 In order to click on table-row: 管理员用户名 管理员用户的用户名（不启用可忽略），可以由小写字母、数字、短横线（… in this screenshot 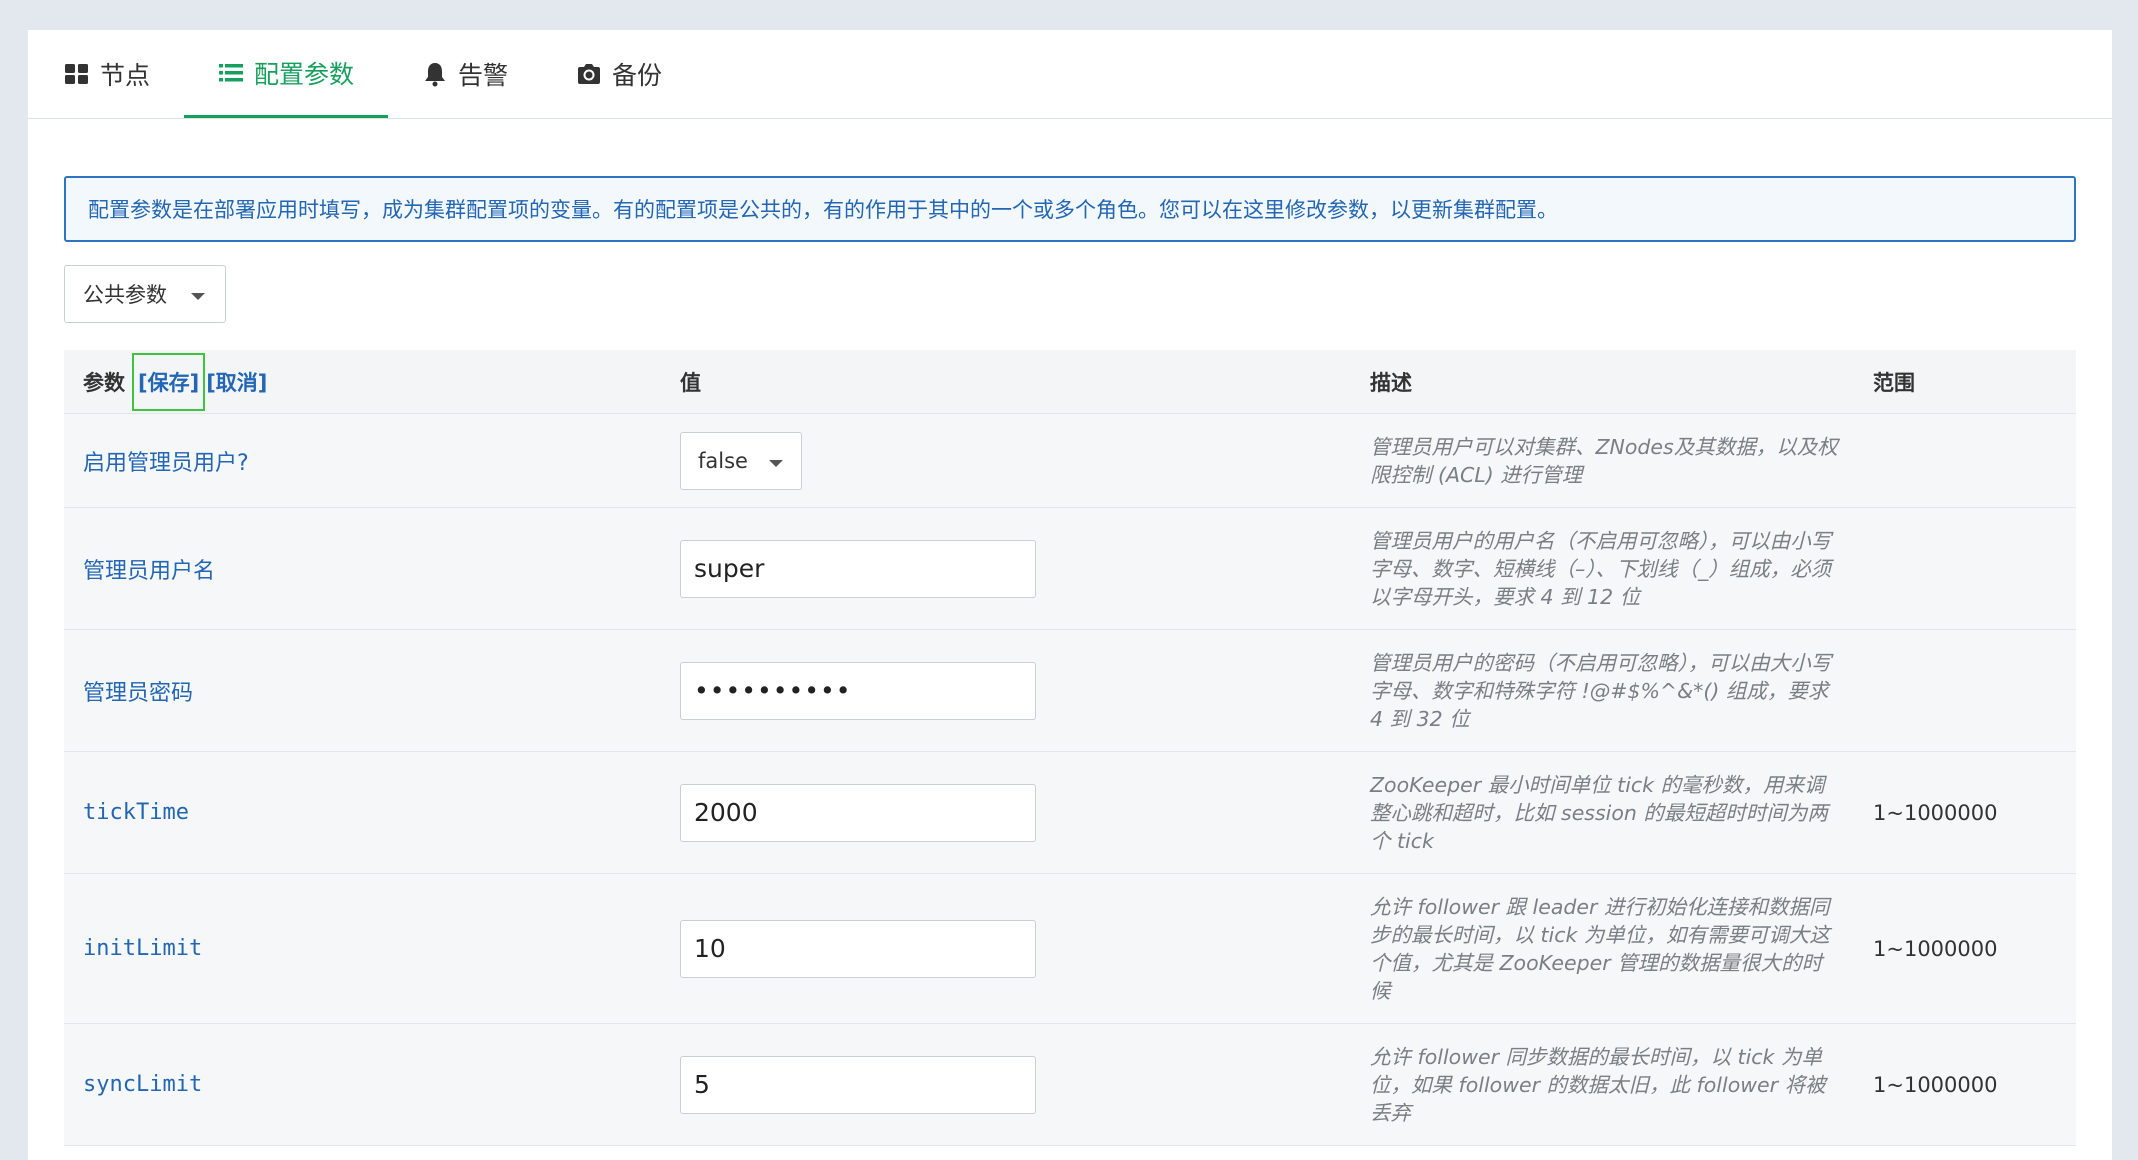, I will do `click(1070, 569)`.